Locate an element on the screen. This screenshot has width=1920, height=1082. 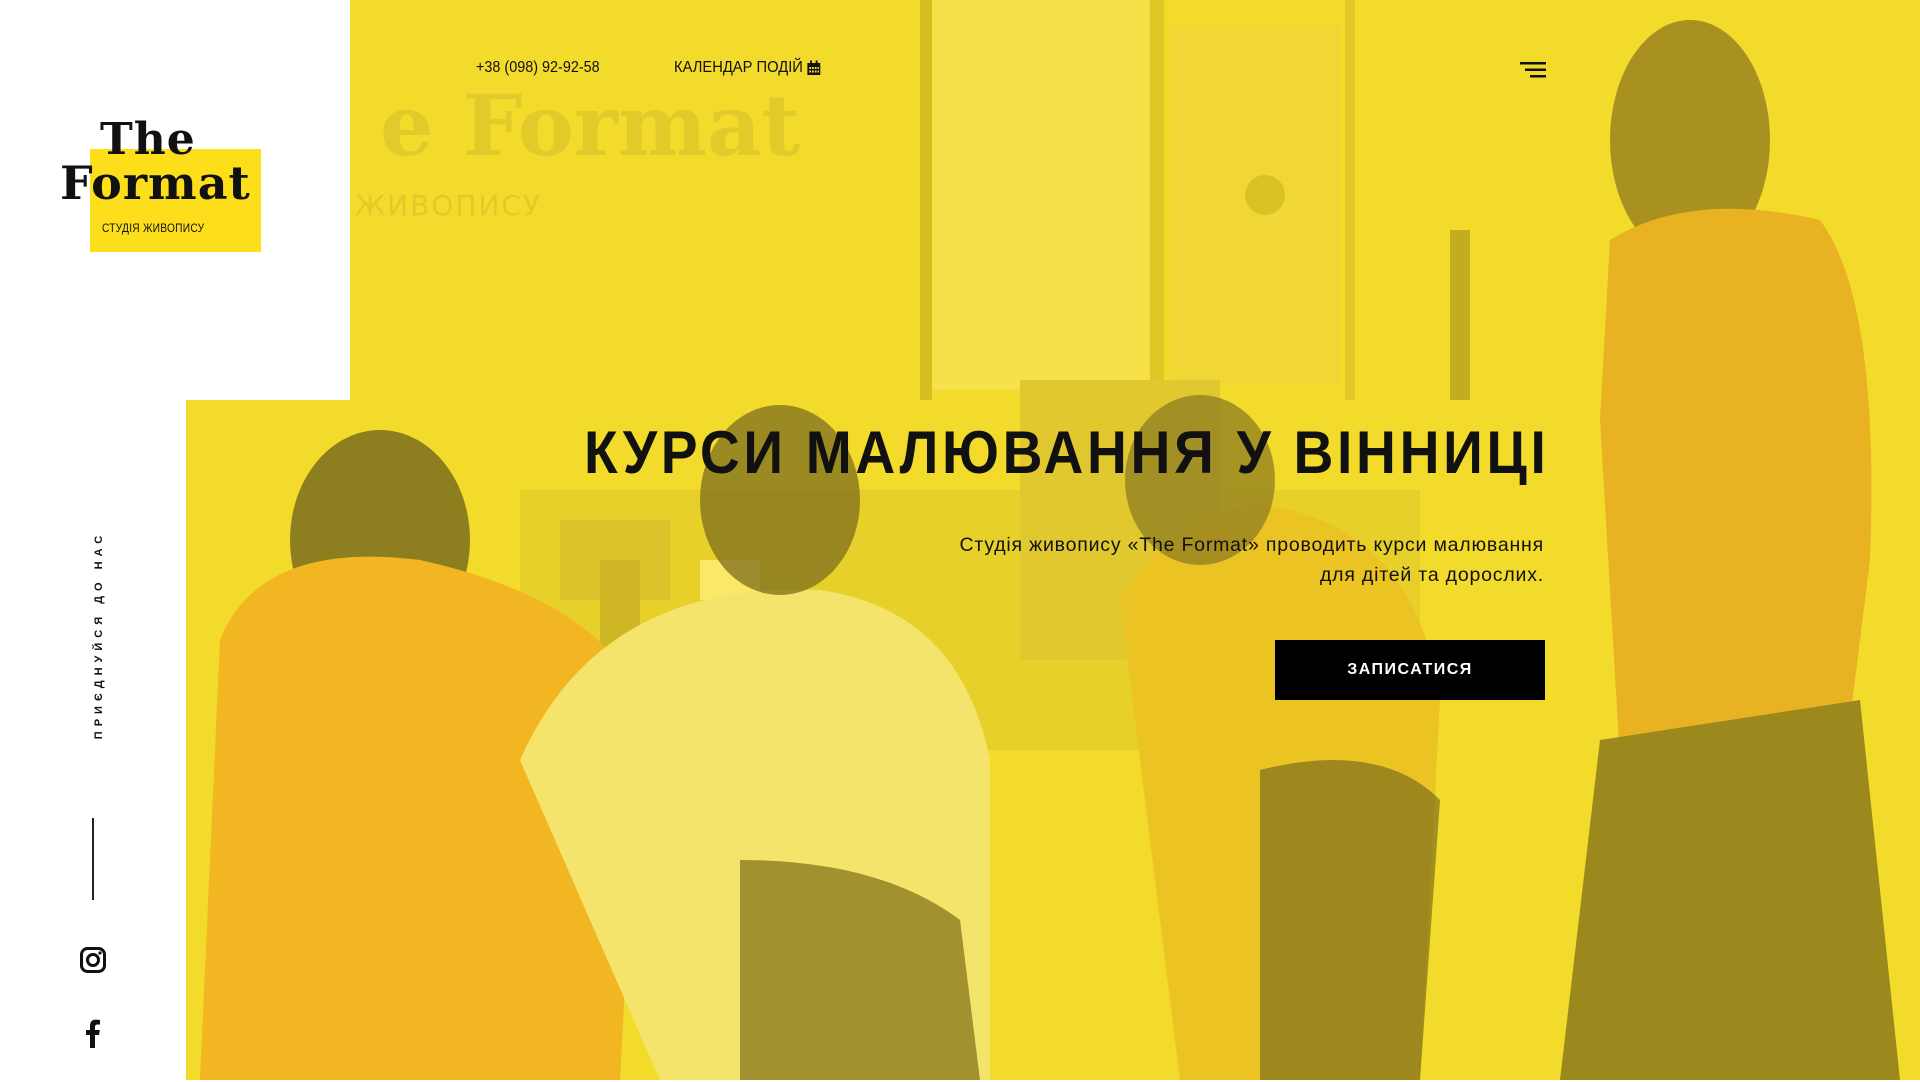
hamburger-menu-icon is located at coordinates (1533, 70).